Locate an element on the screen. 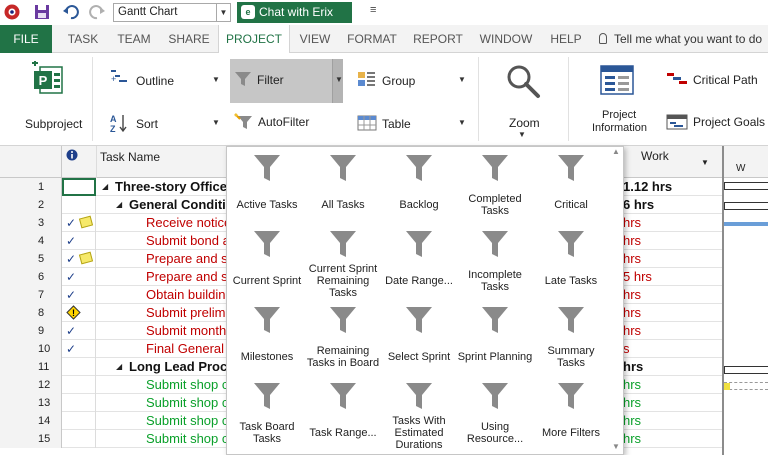  tab-team: TEAM is located at coordinates (134, 39).